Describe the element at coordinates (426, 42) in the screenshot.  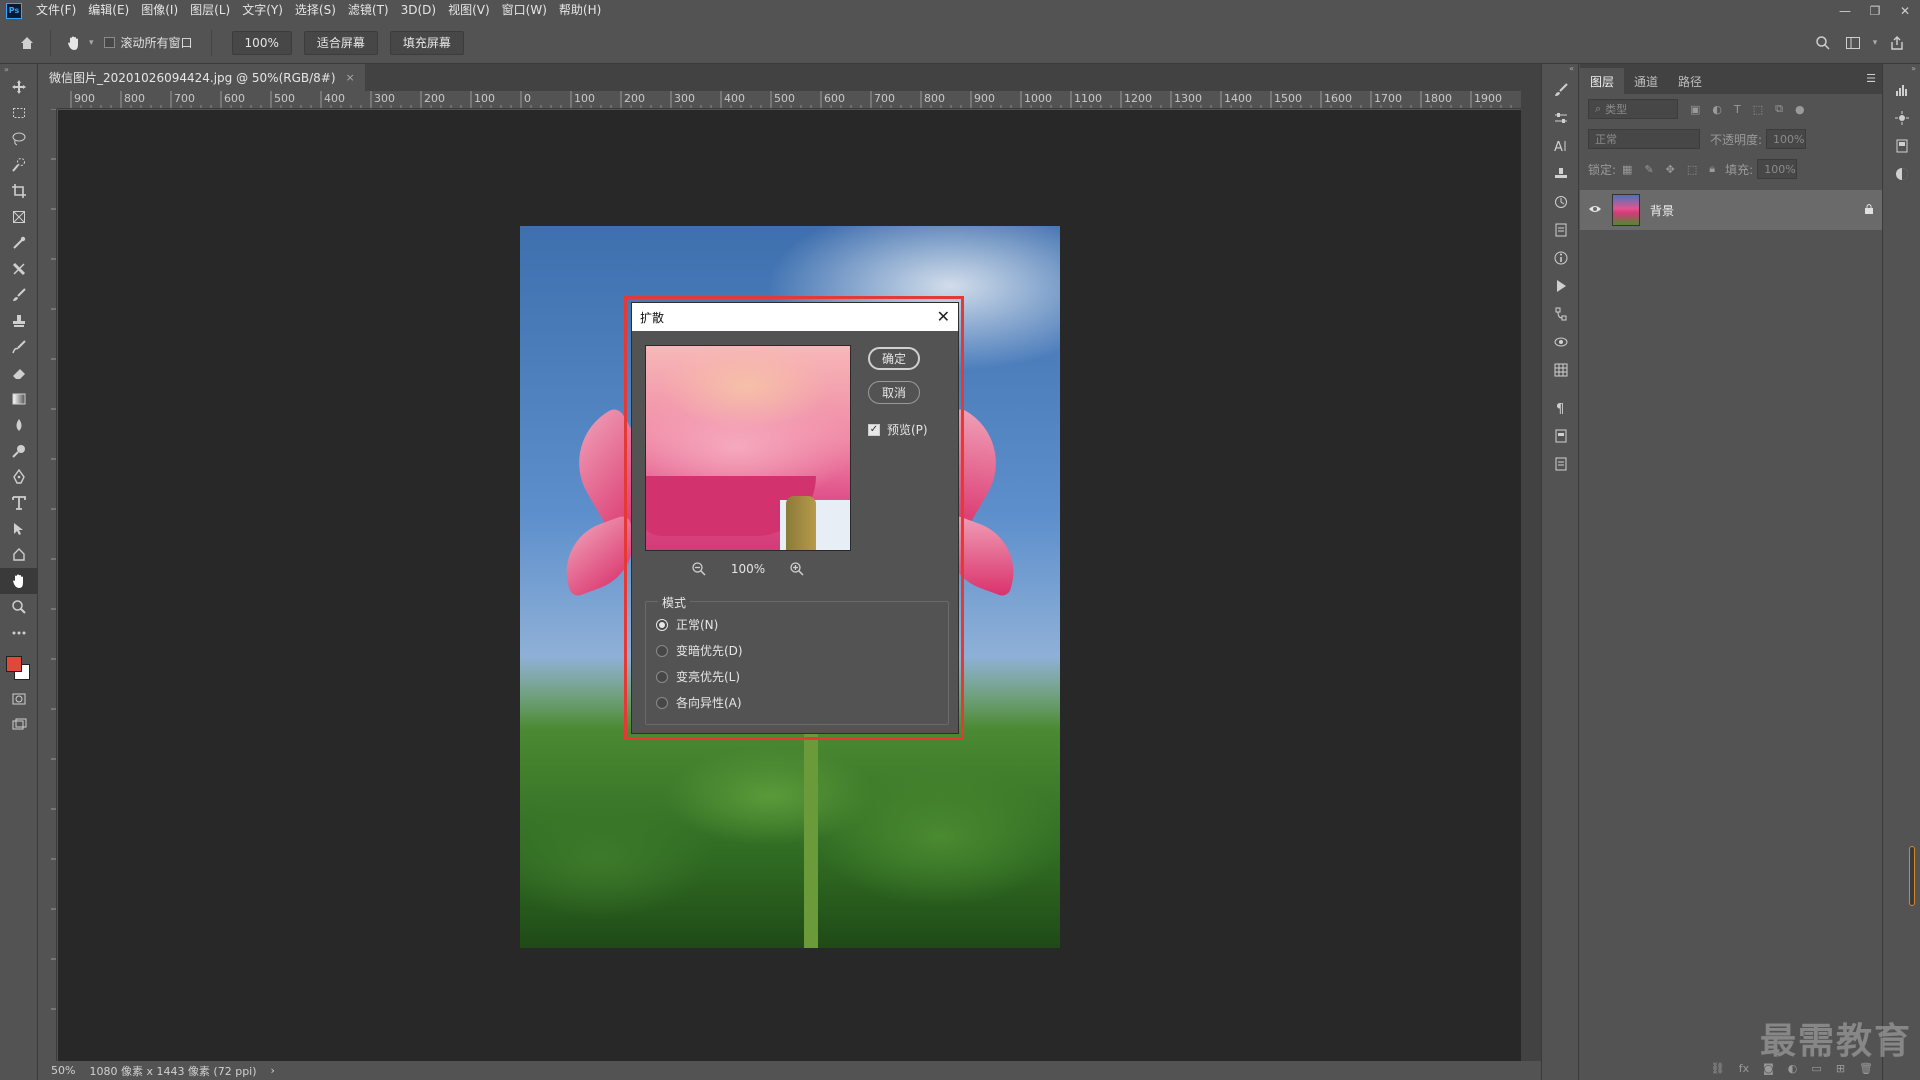
I see `fill-screen-button: 填充屏幕` at that location.